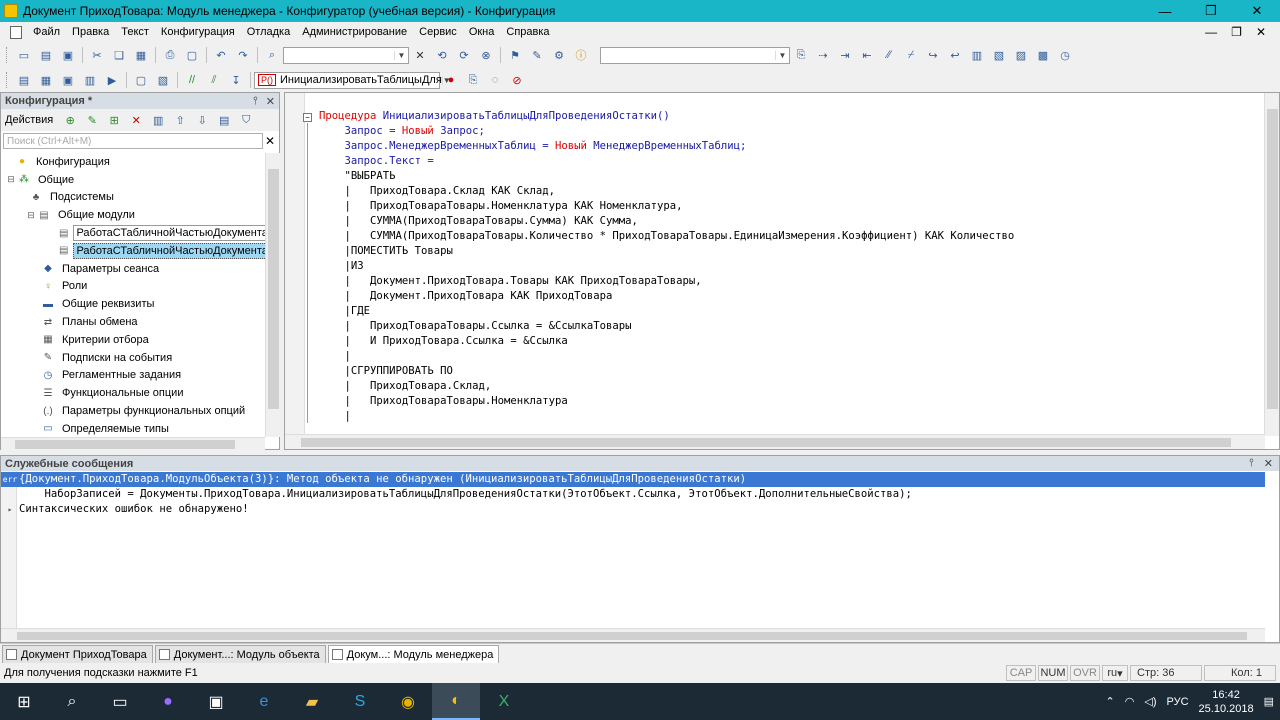  I want to click on redo-icon: ↷, so click(243, 55).